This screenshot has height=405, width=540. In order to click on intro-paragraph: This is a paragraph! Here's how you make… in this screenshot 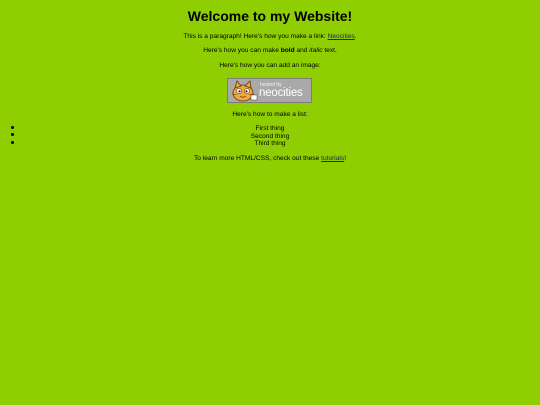, I will do `click(270, 36)`.